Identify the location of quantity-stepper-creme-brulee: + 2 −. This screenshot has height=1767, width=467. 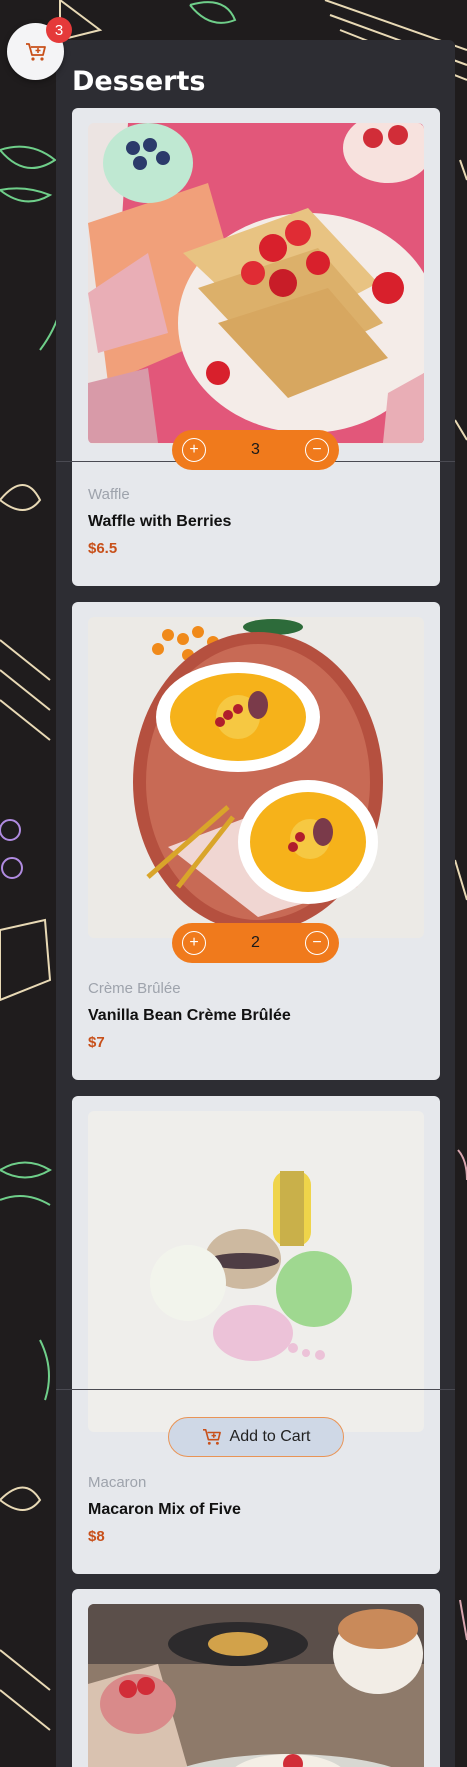
(255, 943).